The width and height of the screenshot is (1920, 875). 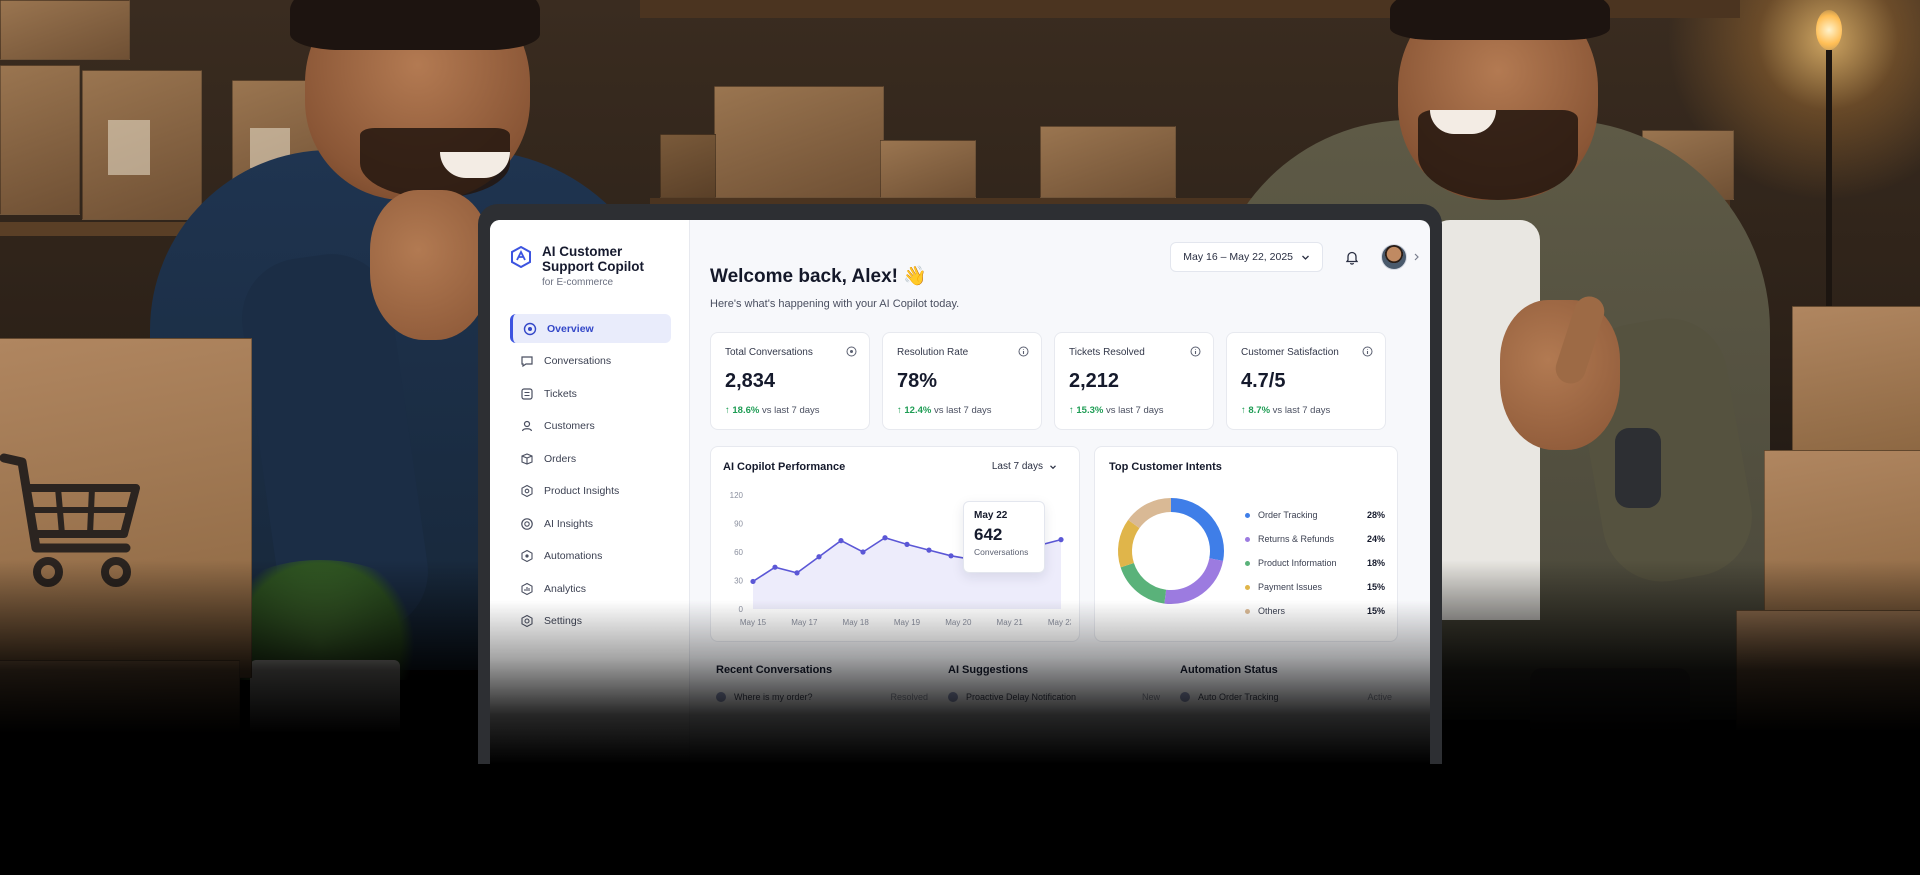 What do you see at coordinates (832, 697) in the screenshot?
I see `list-item: Where is my order? Resolved` at bounding box center [832, 697].